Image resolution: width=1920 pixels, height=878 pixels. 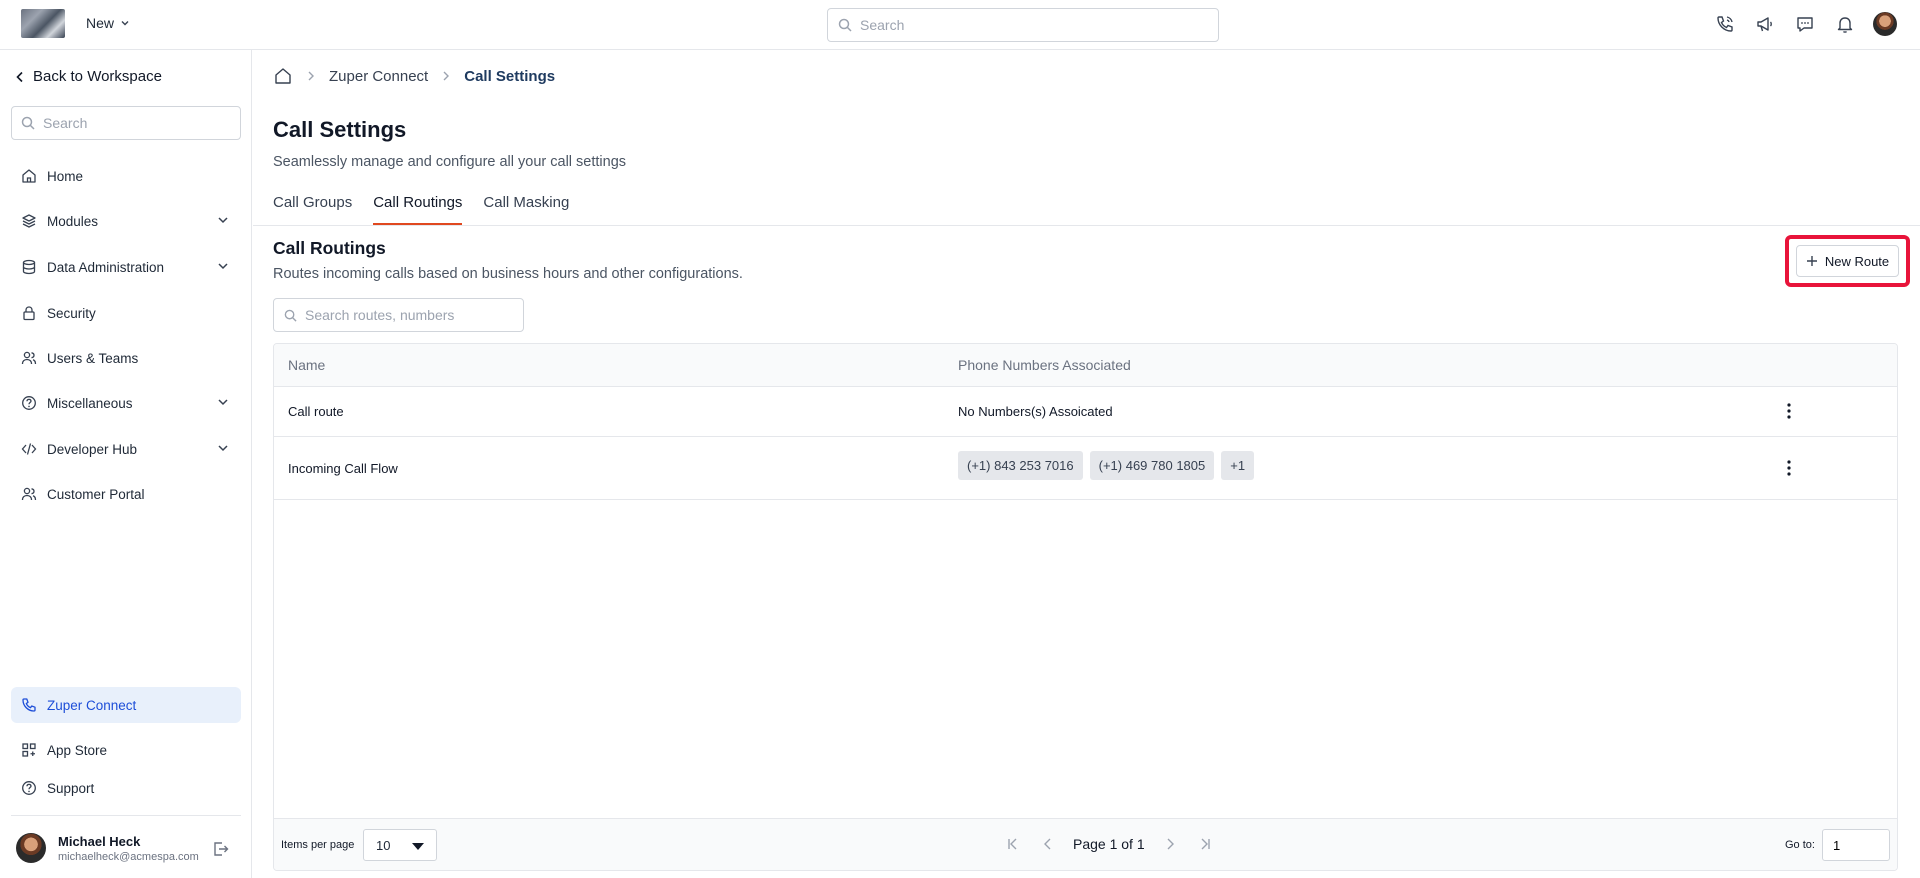 What do you see at coordinates (126, 788) in the screenshot?
I see `sidebar-item-support: Support` at bounding box center [126, 788].